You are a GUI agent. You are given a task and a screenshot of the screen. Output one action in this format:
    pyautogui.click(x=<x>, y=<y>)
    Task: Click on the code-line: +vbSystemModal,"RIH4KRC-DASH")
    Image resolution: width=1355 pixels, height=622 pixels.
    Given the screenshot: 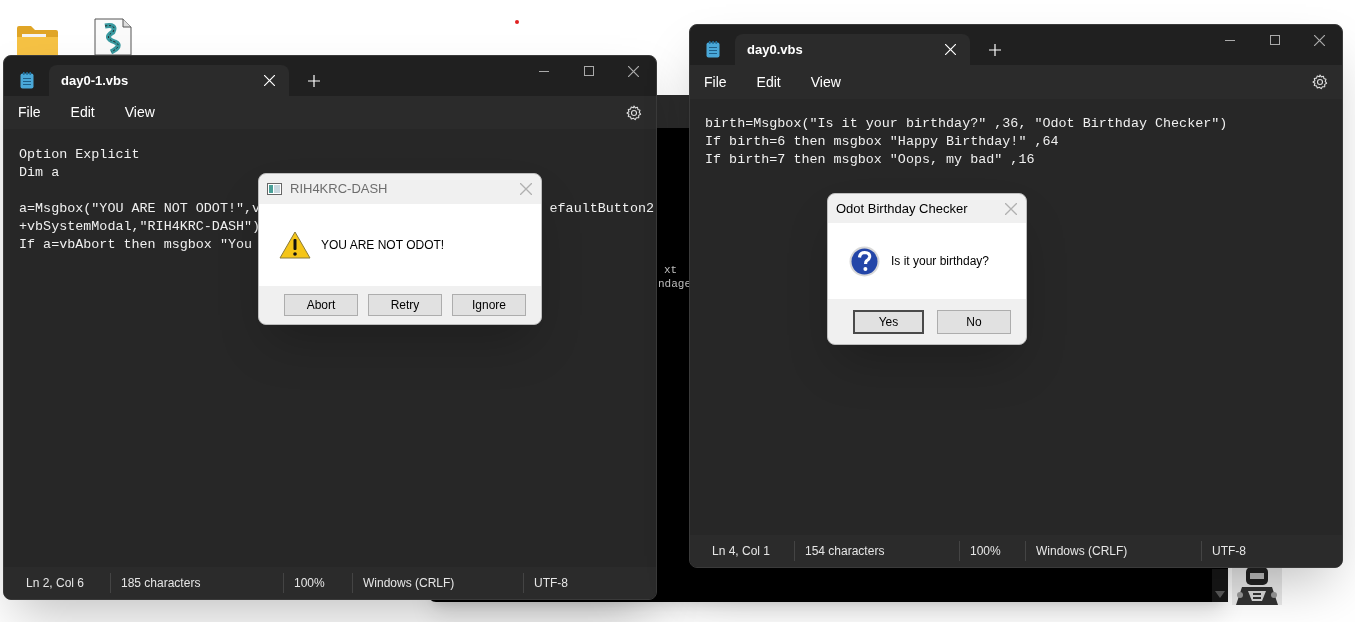 What is the action you would take?
    pyautogui.click(x=140, y=227)
    